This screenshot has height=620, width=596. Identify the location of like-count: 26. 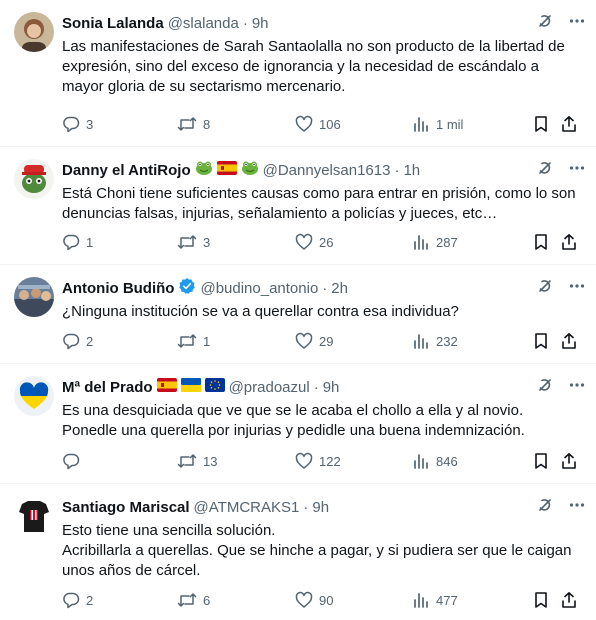
(326, 242).